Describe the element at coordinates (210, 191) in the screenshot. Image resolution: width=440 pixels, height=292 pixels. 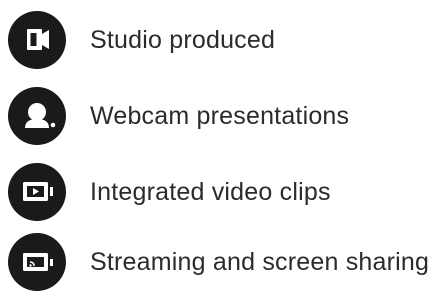
I see `feature-label: Integrated video clips` at that location.